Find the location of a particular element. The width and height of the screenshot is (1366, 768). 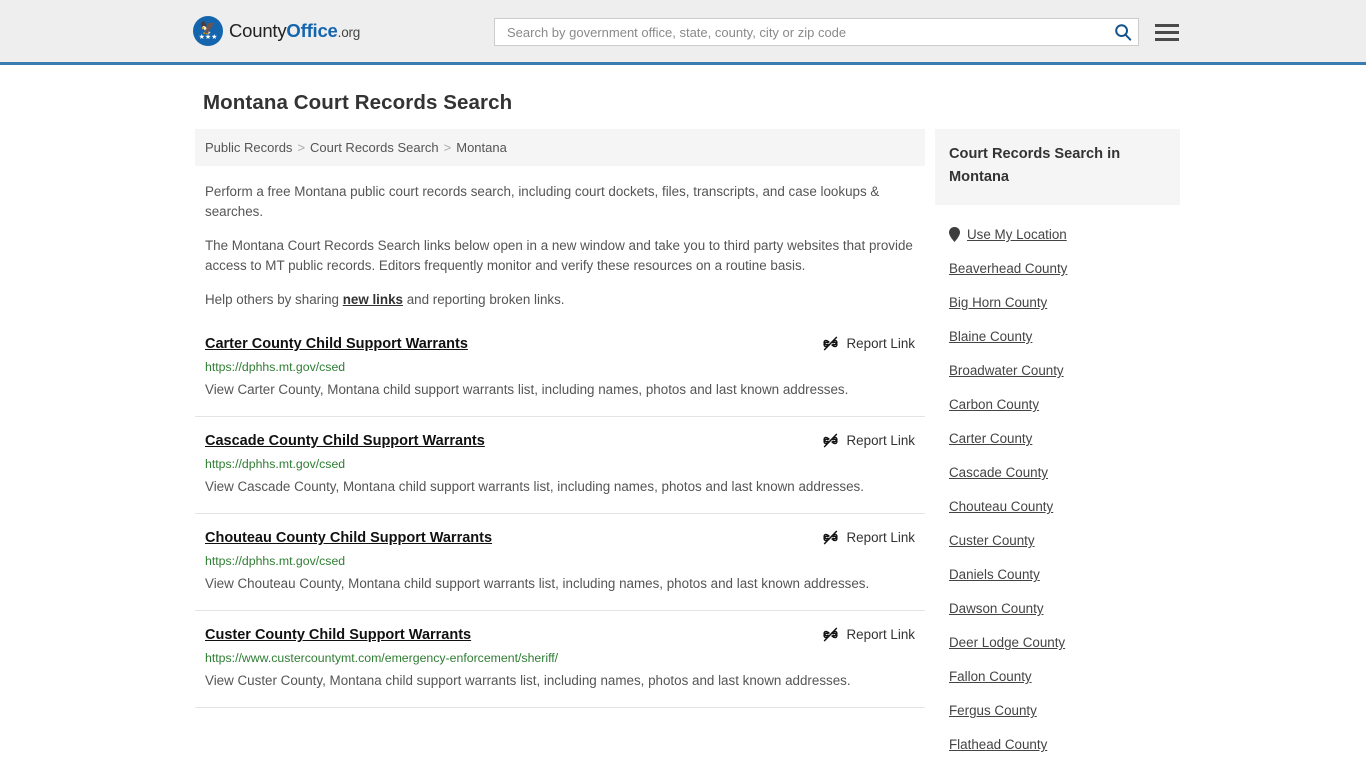

use-my-location-link: Use My Location is located at coordinates (1017, 234).